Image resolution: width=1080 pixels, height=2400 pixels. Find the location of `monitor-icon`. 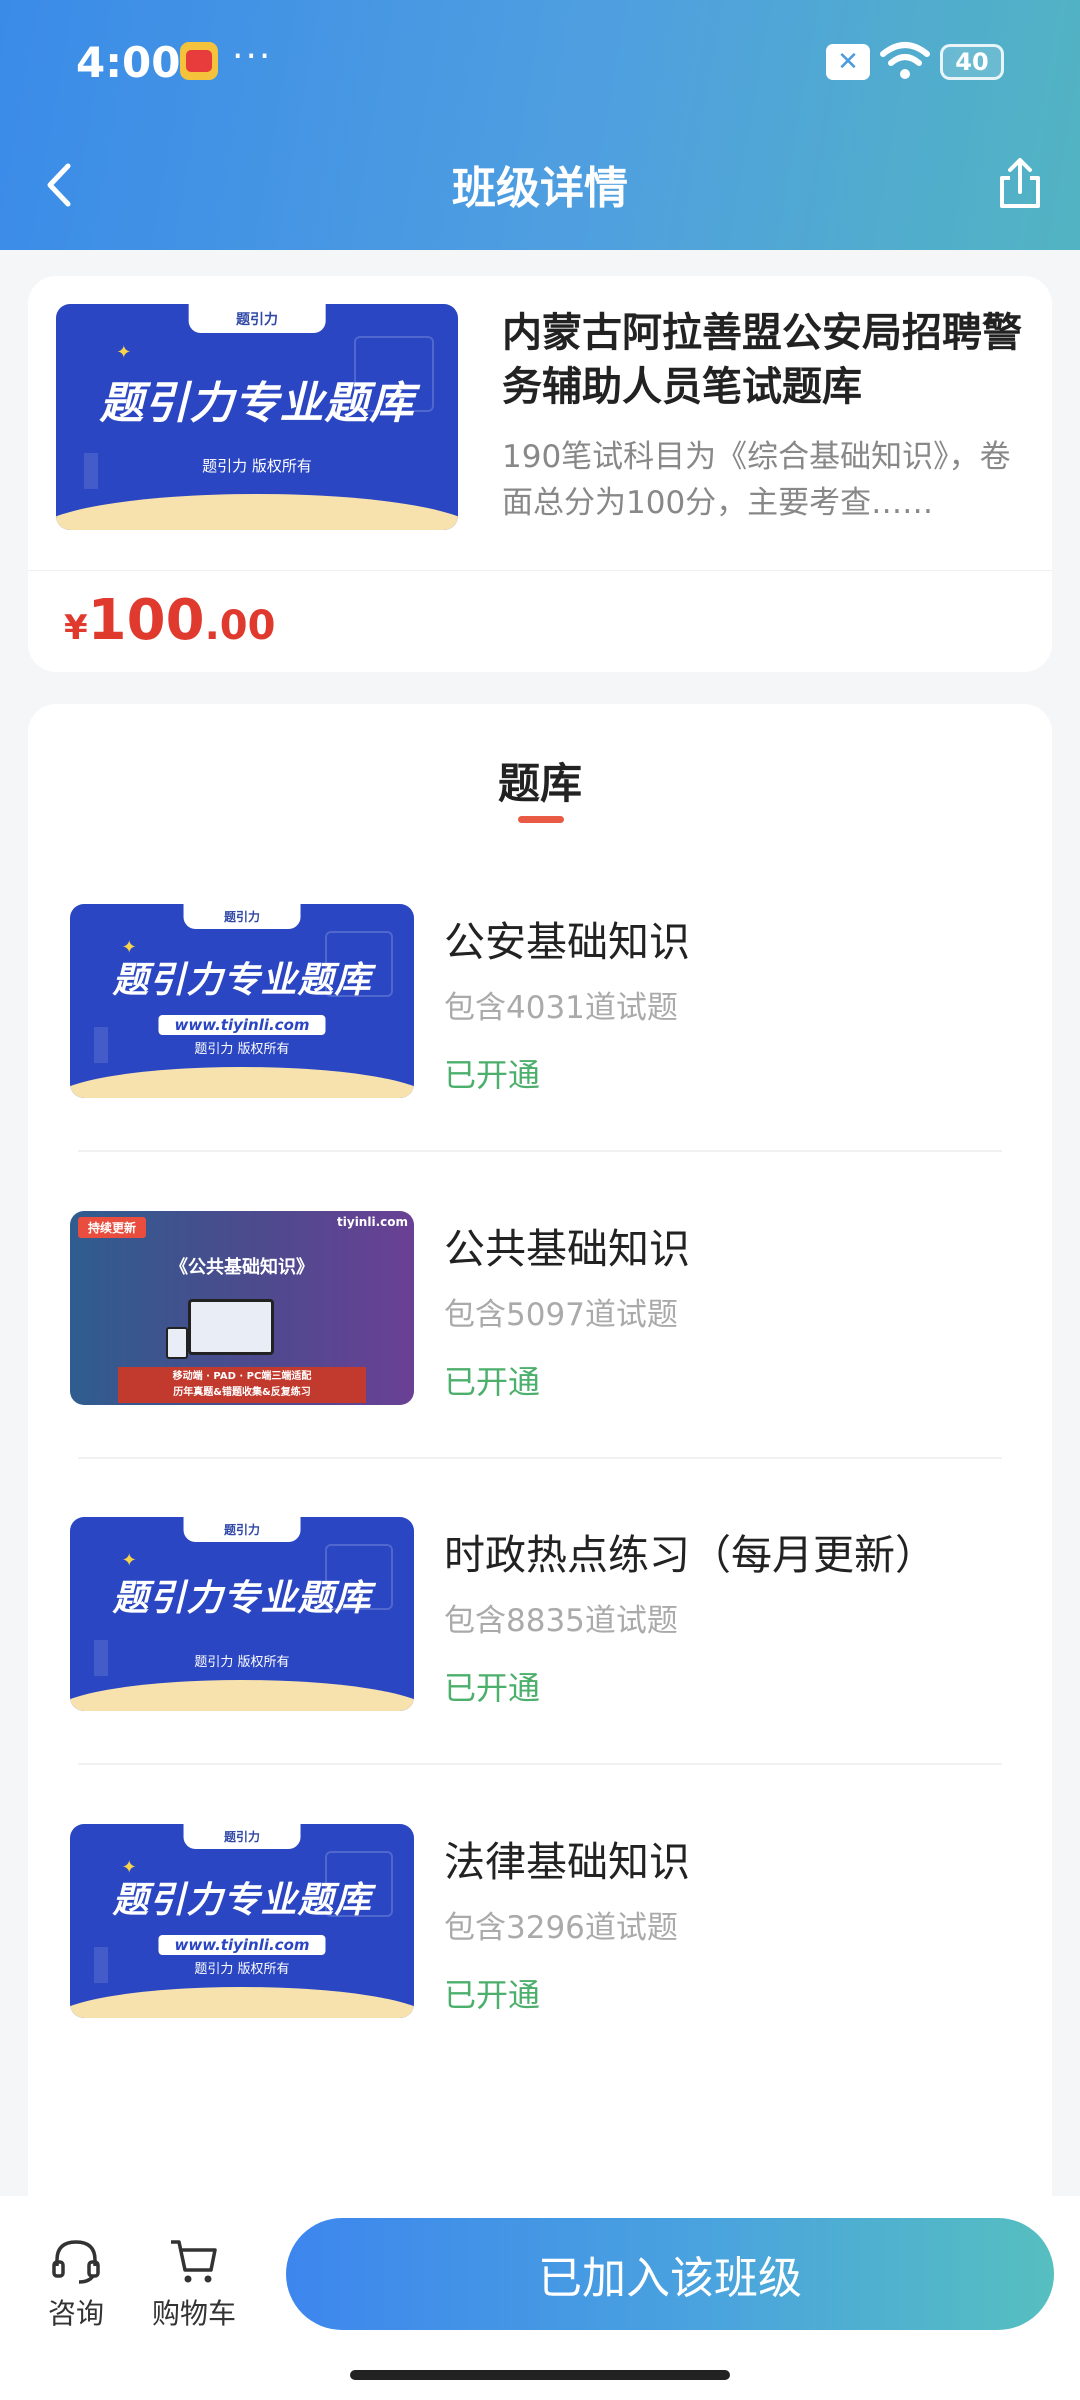

monitor-icon is located at coordinates (231, 1327).